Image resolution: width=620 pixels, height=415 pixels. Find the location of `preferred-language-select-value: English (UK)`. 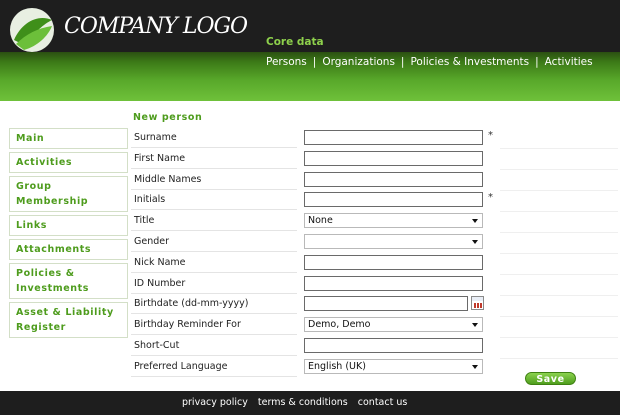

preferred-language-select-value: English (UK) is located at coordinates (337, 366).